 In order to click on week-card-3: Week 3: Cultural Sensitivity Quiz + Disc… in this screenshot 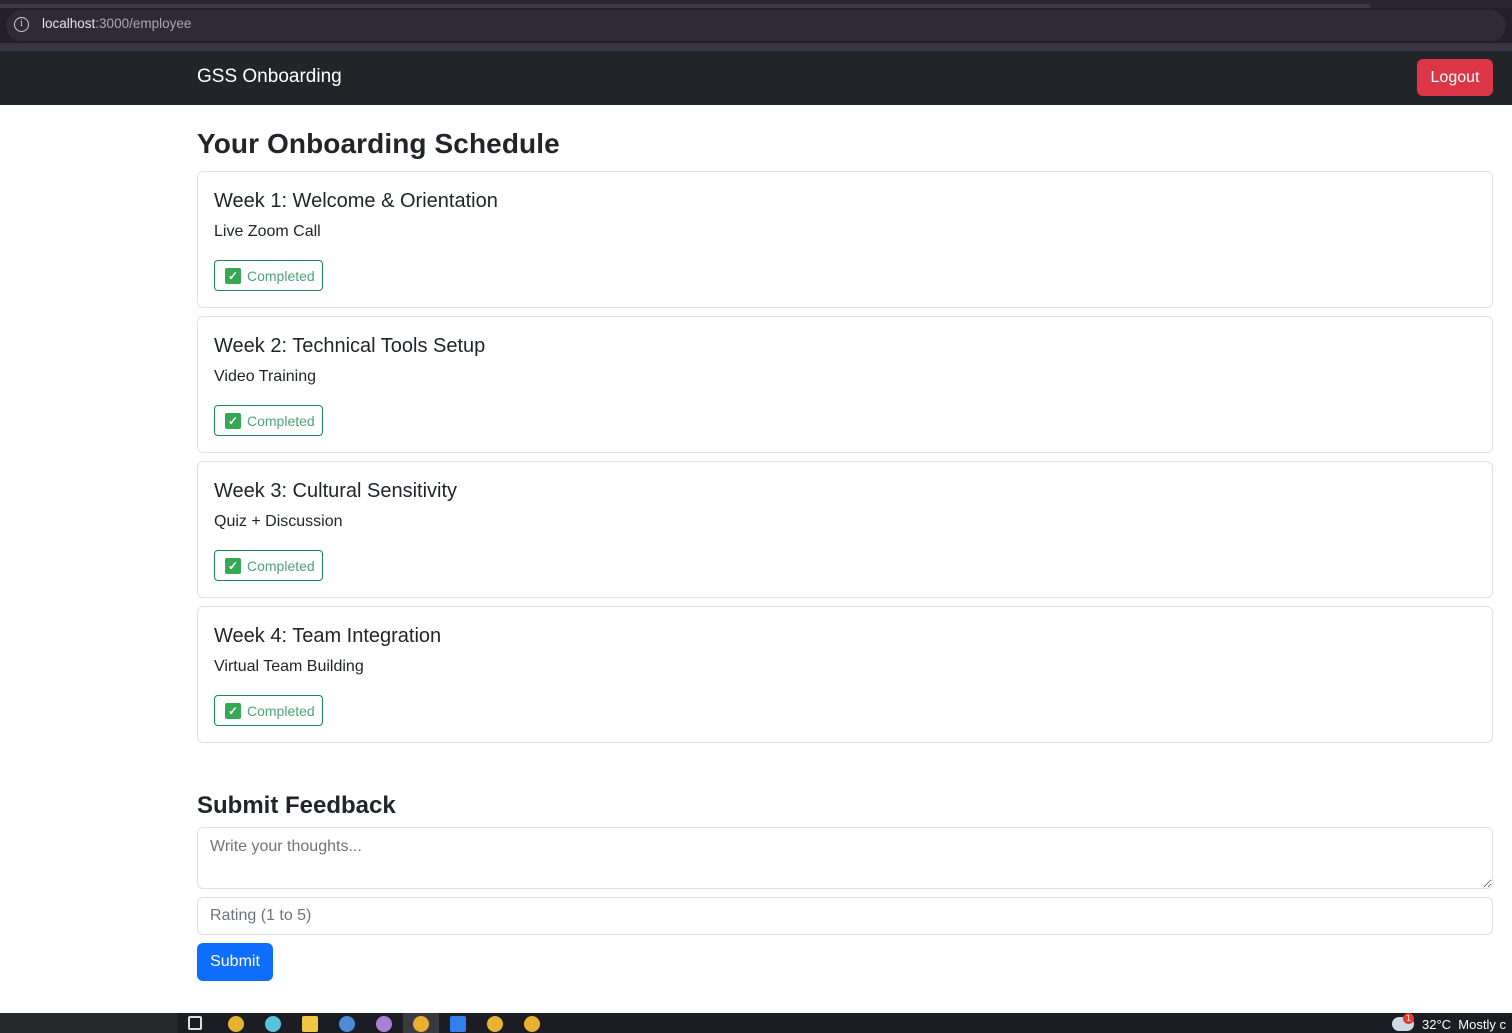, I will do `click(845, 529)`.